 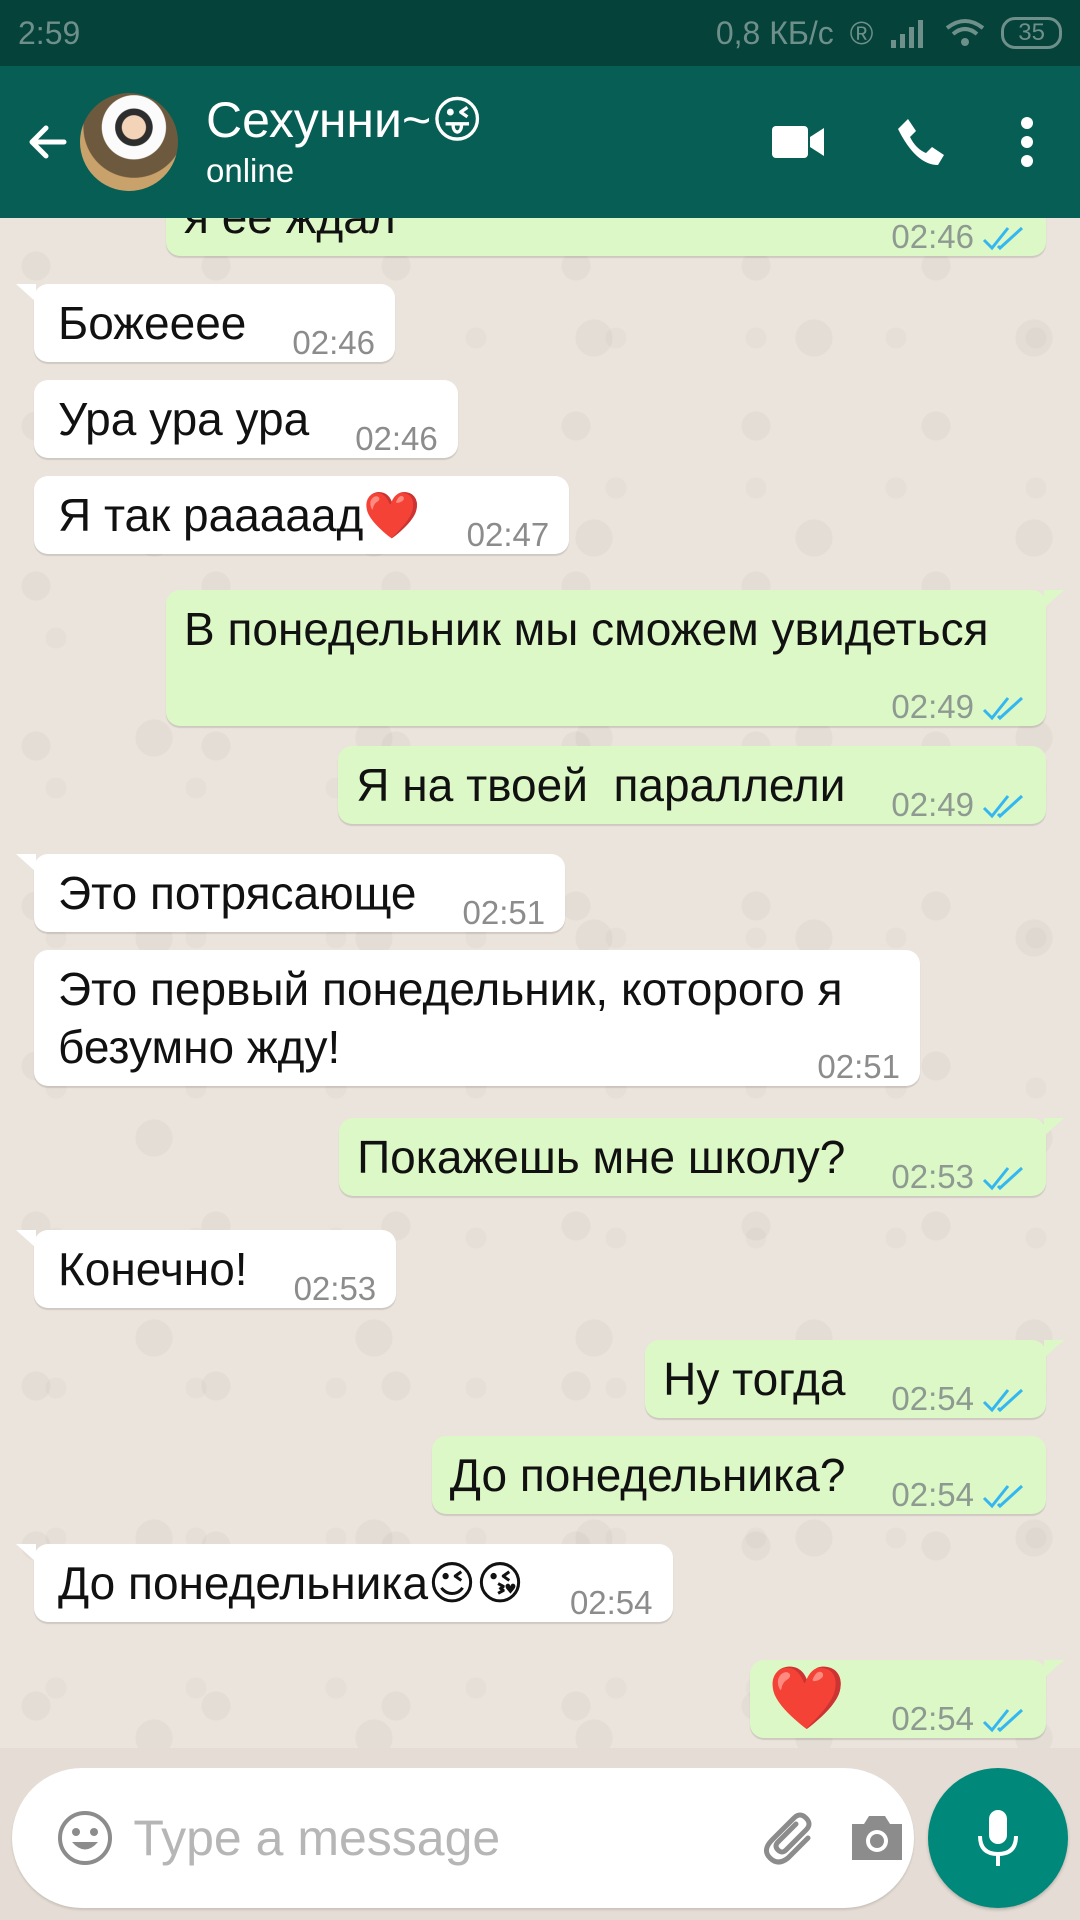 I want to click on contact-info: Сехунни~😜 online, so click(x=344, y=142).